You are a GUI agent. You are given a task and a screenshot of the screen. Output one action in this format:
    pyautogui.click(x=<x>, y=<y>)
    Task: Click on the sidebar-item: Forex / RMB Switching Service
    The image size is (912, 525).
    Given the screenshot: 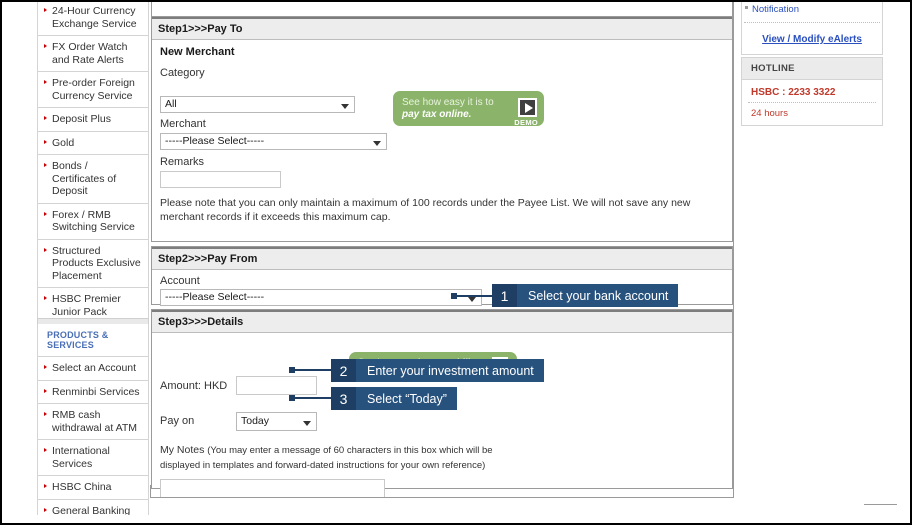 What is the action you would take?
    pyautogui.click(x=93, y=221)
    